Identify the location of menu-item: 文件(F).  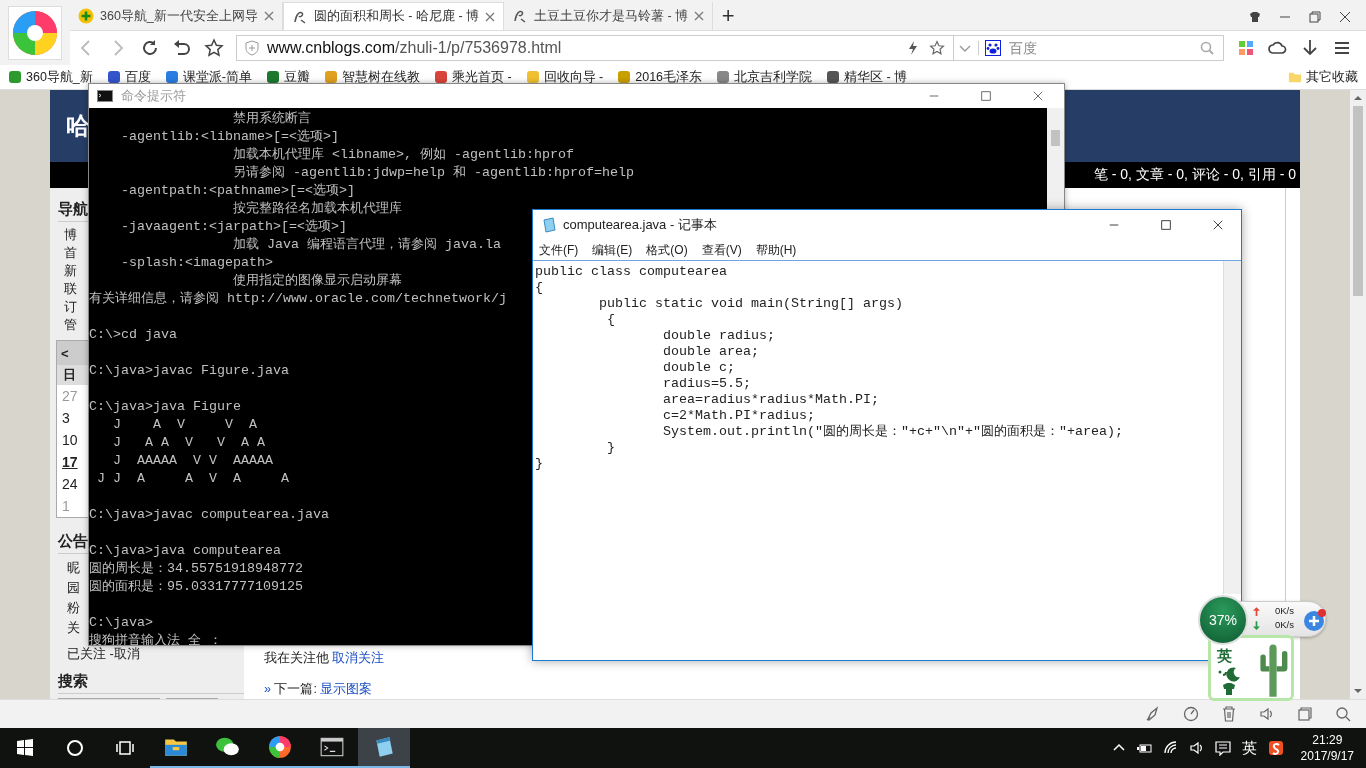
(559, 250).